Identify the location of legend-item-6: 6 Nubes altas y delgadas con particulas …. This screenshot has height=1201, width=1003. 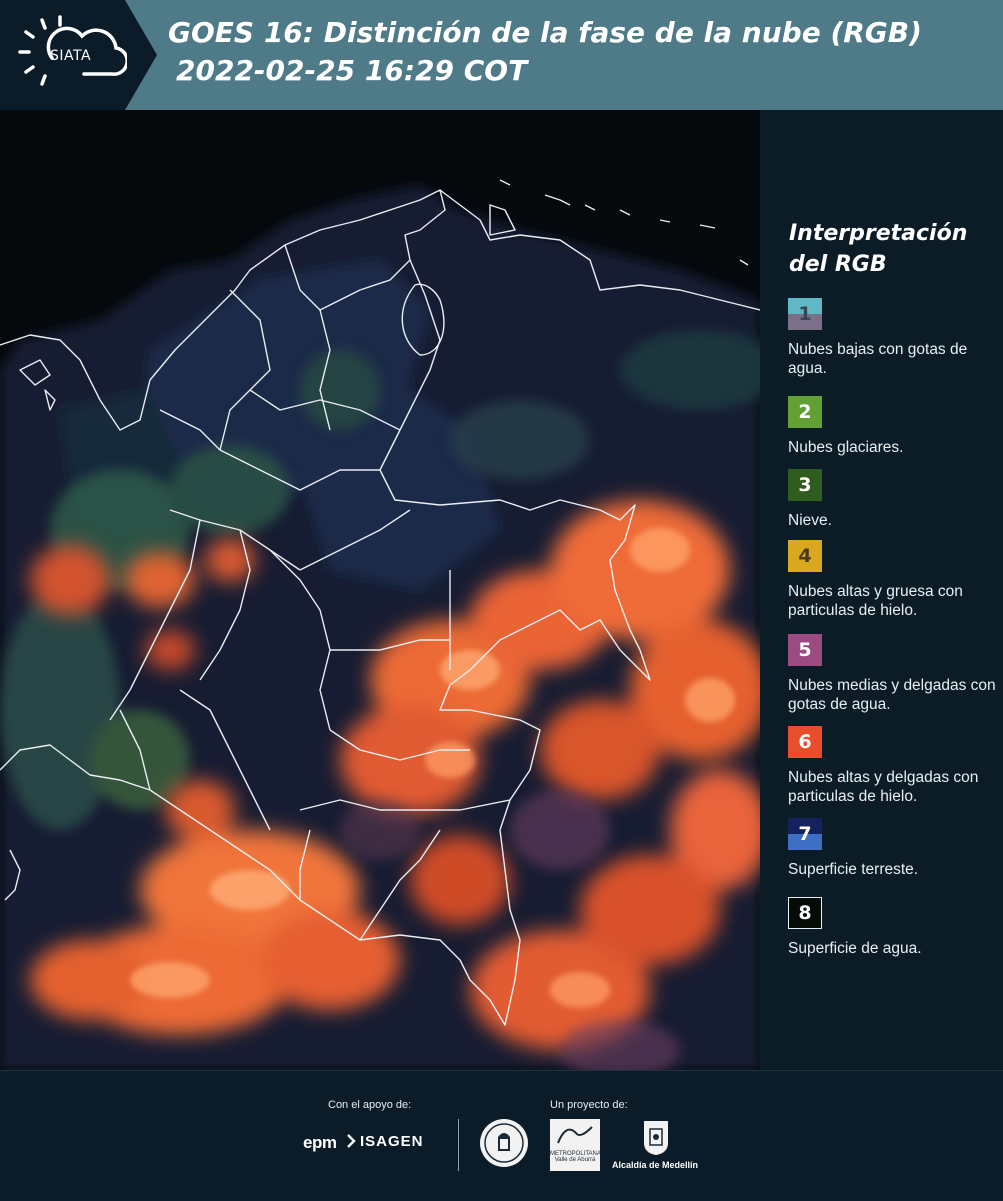
(894, 766).